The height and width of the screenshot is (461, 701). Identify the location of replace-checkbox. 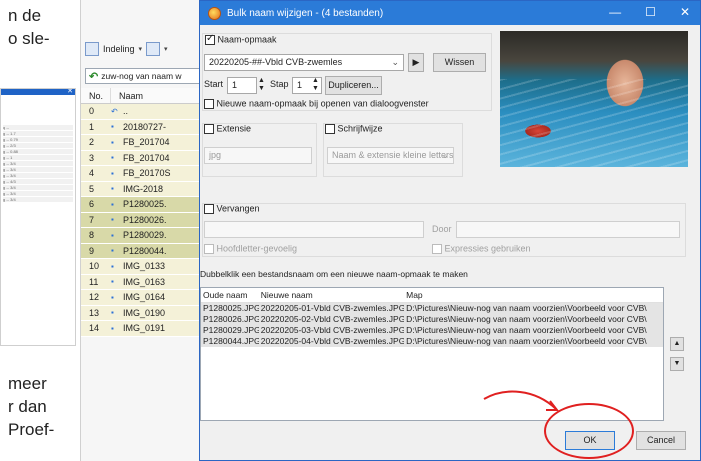
(209, 208).